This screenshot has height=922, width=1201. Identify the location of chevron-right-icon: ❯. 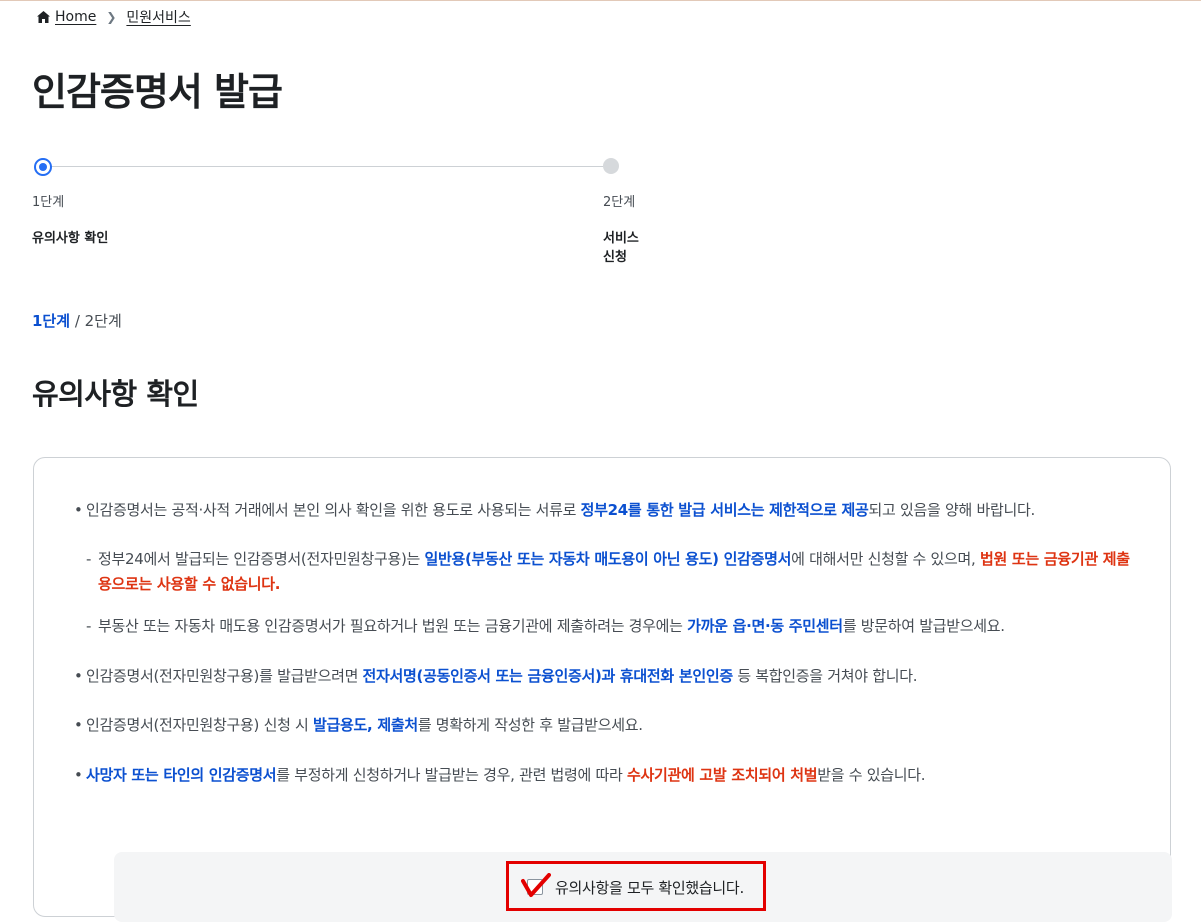
(111, 17).